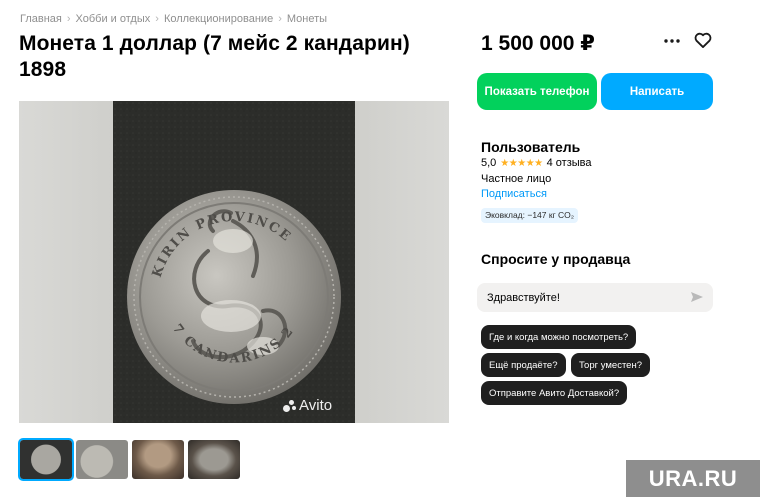  I want to click on listing-price: 1 500 000 ₽, so click(538, 43).